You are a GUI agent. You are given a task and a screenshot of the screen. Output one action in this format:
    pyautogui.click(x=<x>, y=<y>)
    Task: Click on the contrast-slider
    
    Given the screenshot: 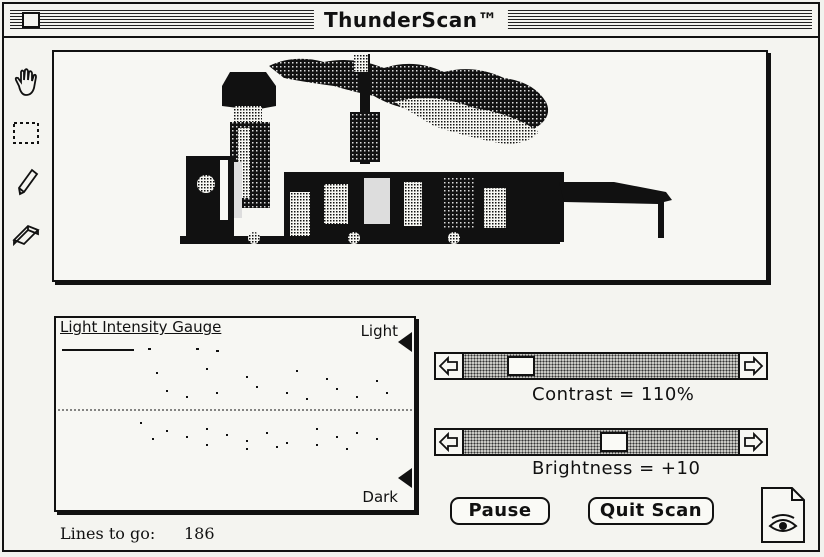 What is the action you would take?
    pyautogui.click(x=601, y=366)
    